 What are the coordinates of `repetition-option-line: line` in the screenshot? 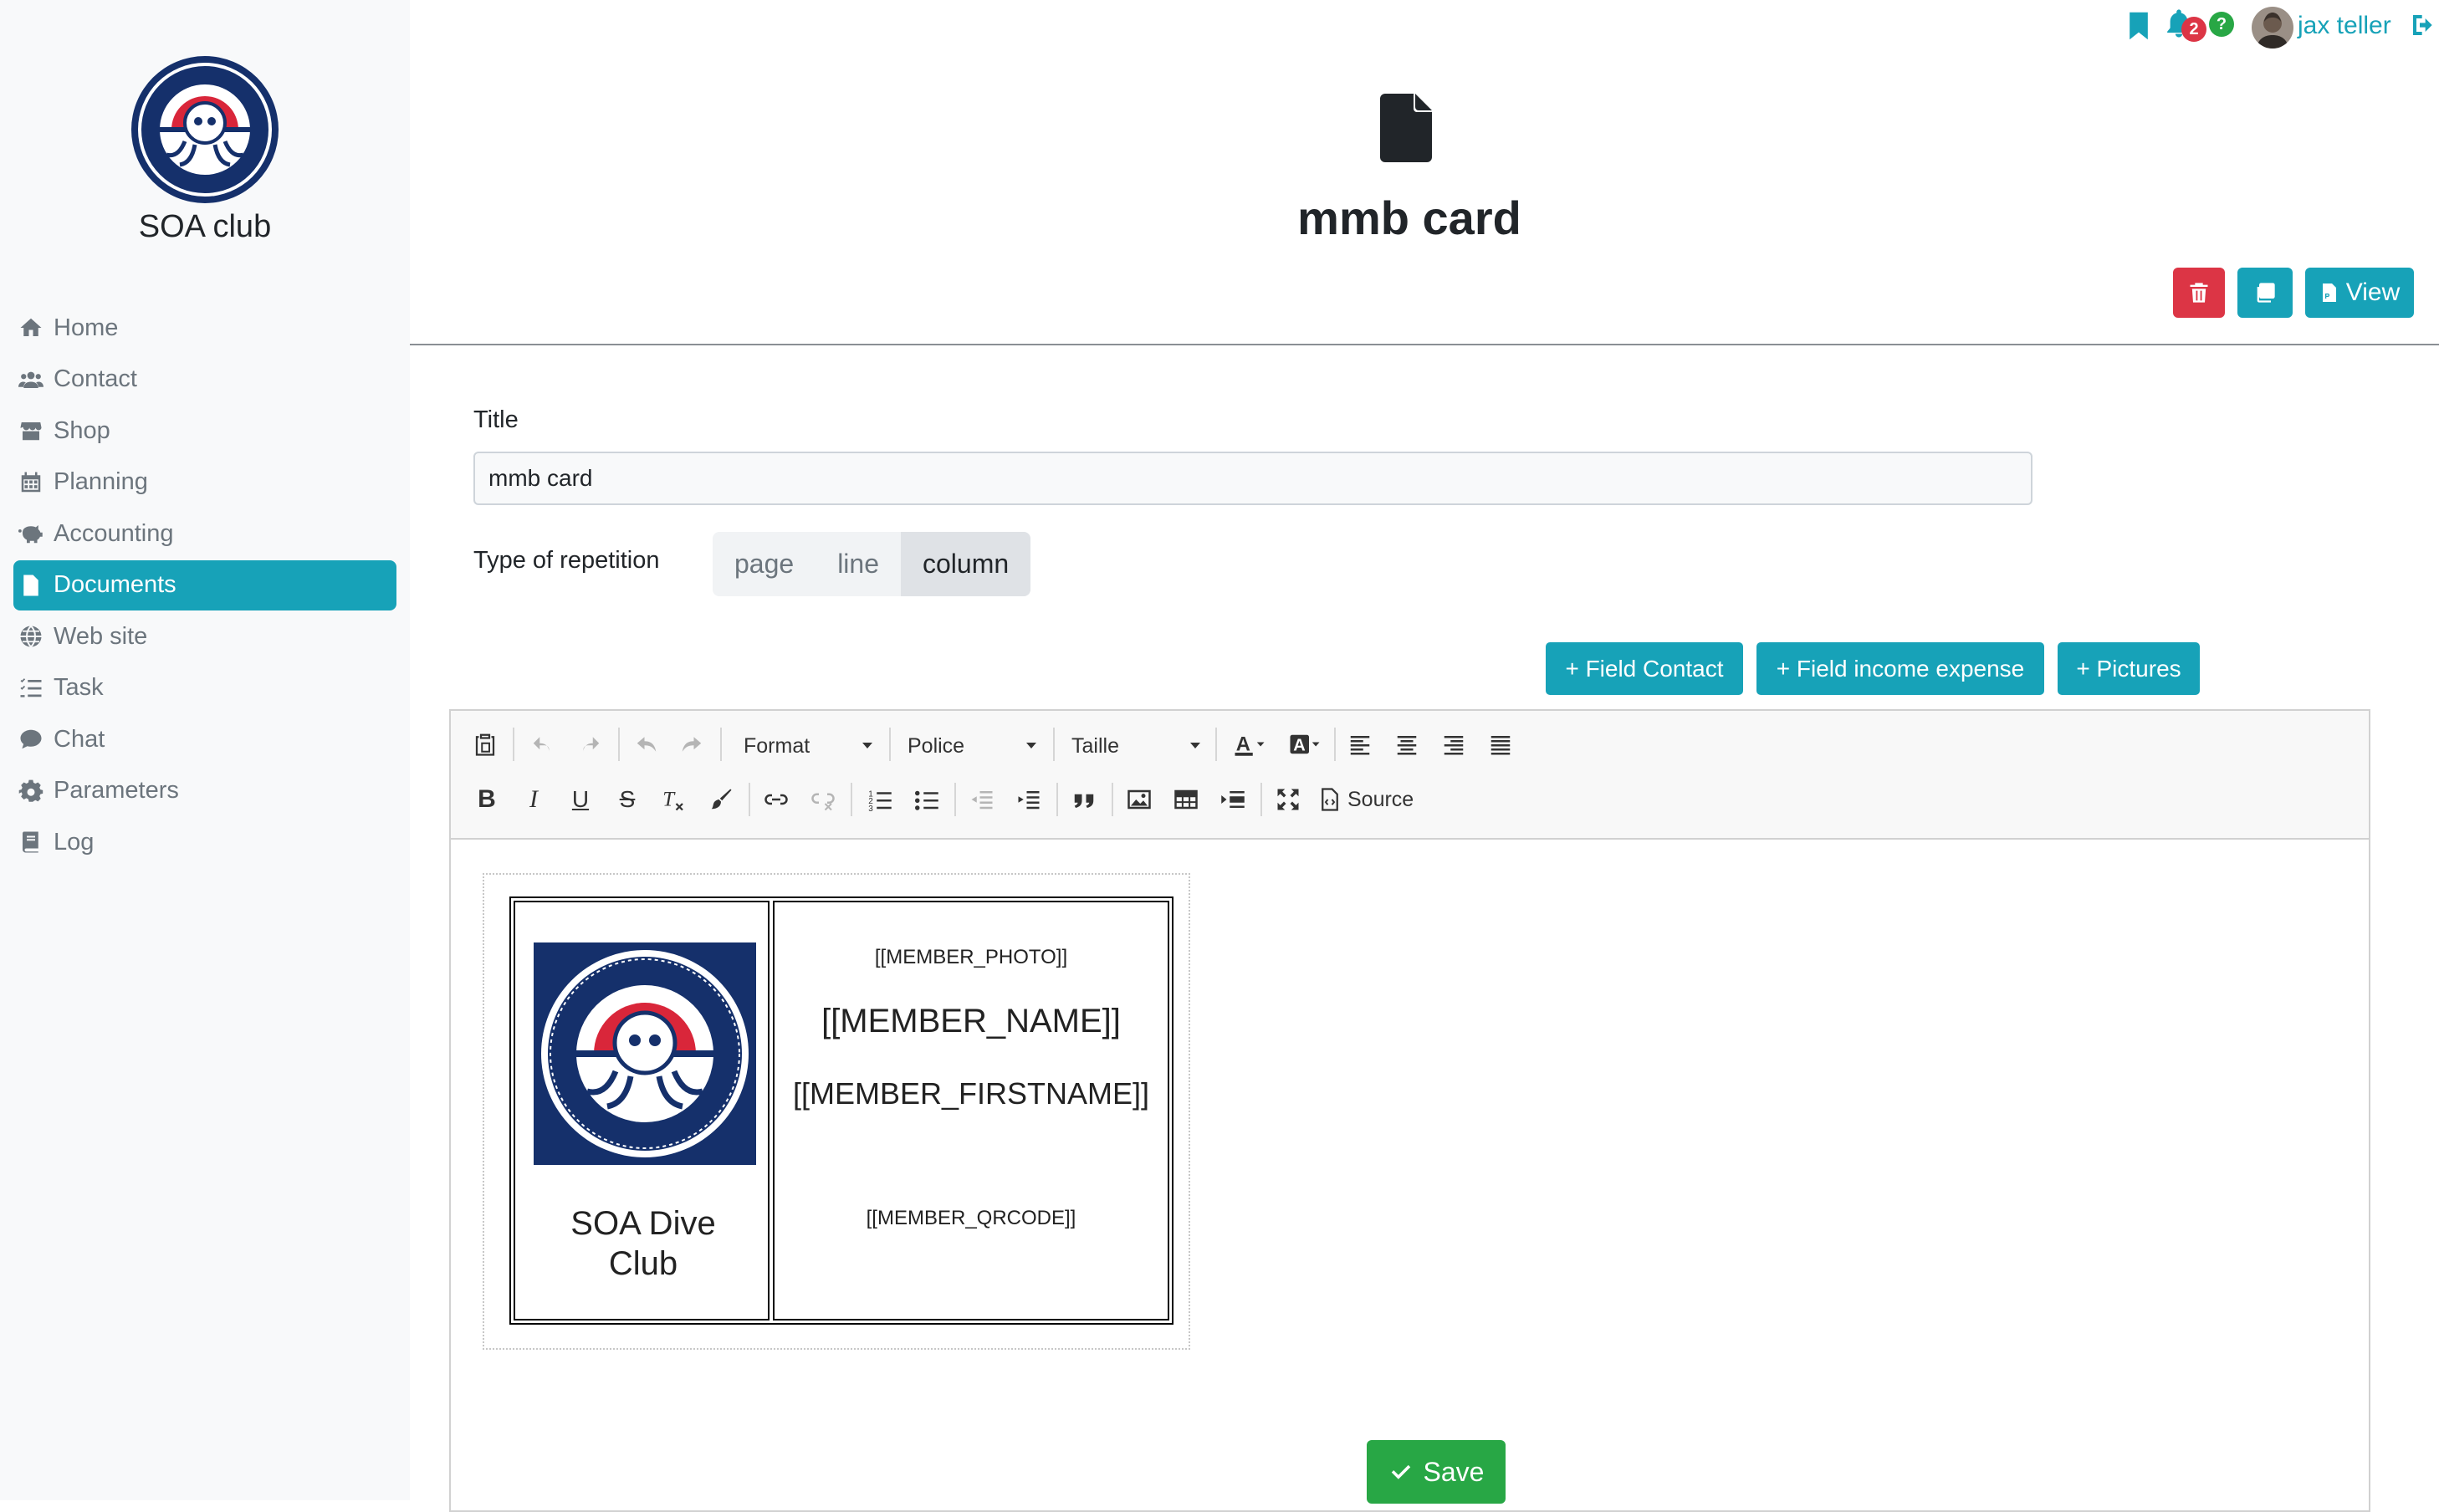 It's located at (858, 564).